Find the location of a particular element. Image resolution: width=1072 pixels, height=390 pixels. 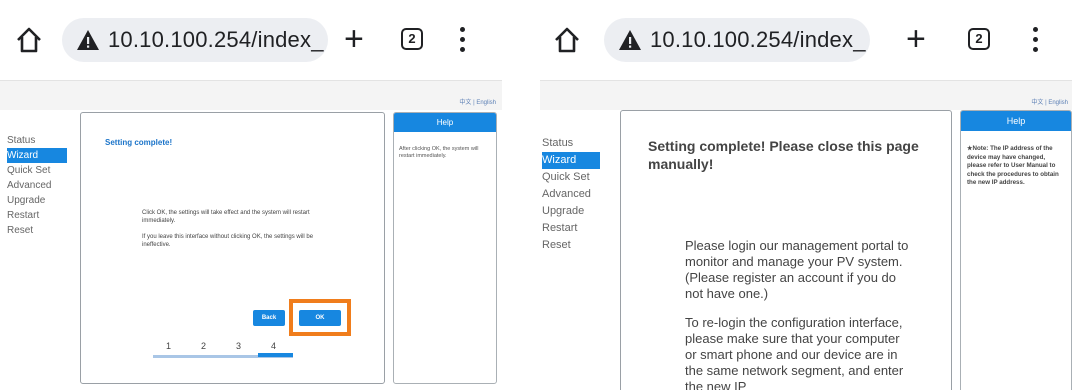

step-1: 1 is located at coordinates (168, 346).